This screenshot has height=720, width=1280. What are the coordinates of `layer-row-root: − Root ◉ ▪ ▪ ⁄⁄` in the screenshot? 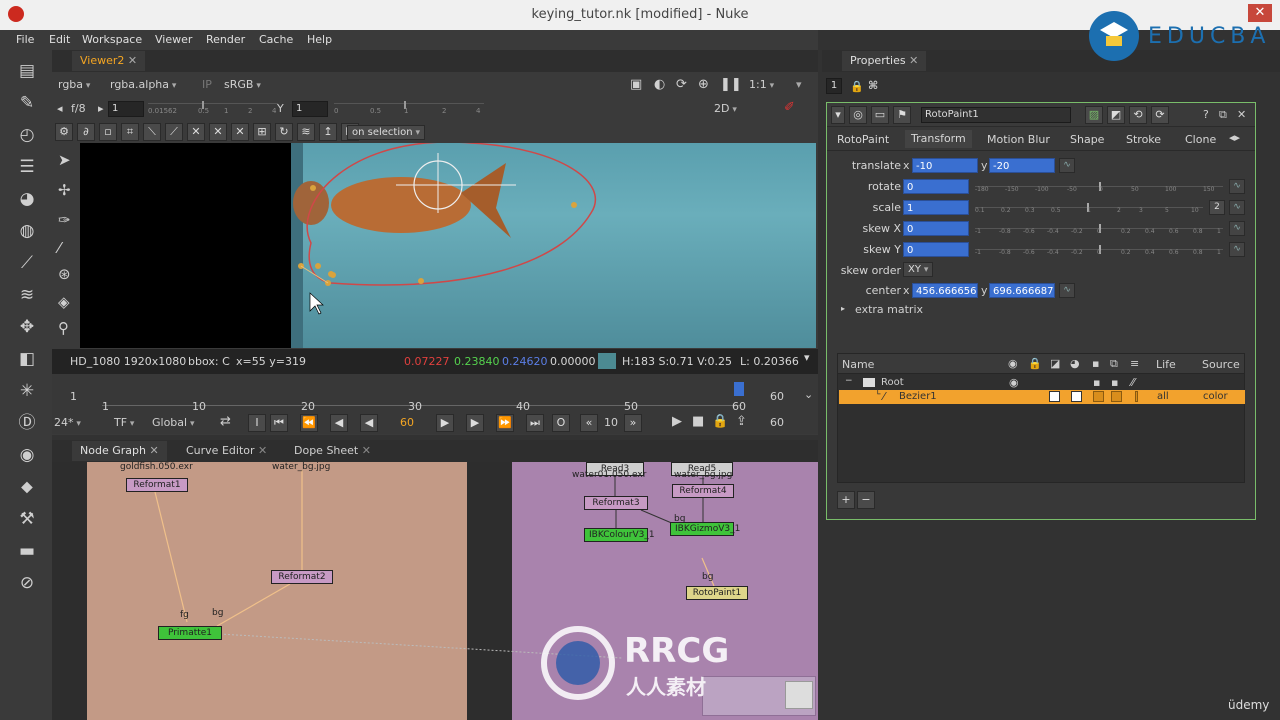 It's located at (1042, 383).